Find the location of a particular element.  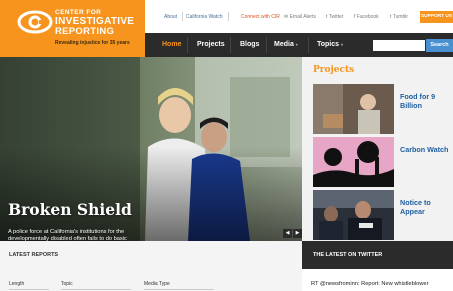

chevron-left-icon: ◀ is located at coordinates (287, 233).